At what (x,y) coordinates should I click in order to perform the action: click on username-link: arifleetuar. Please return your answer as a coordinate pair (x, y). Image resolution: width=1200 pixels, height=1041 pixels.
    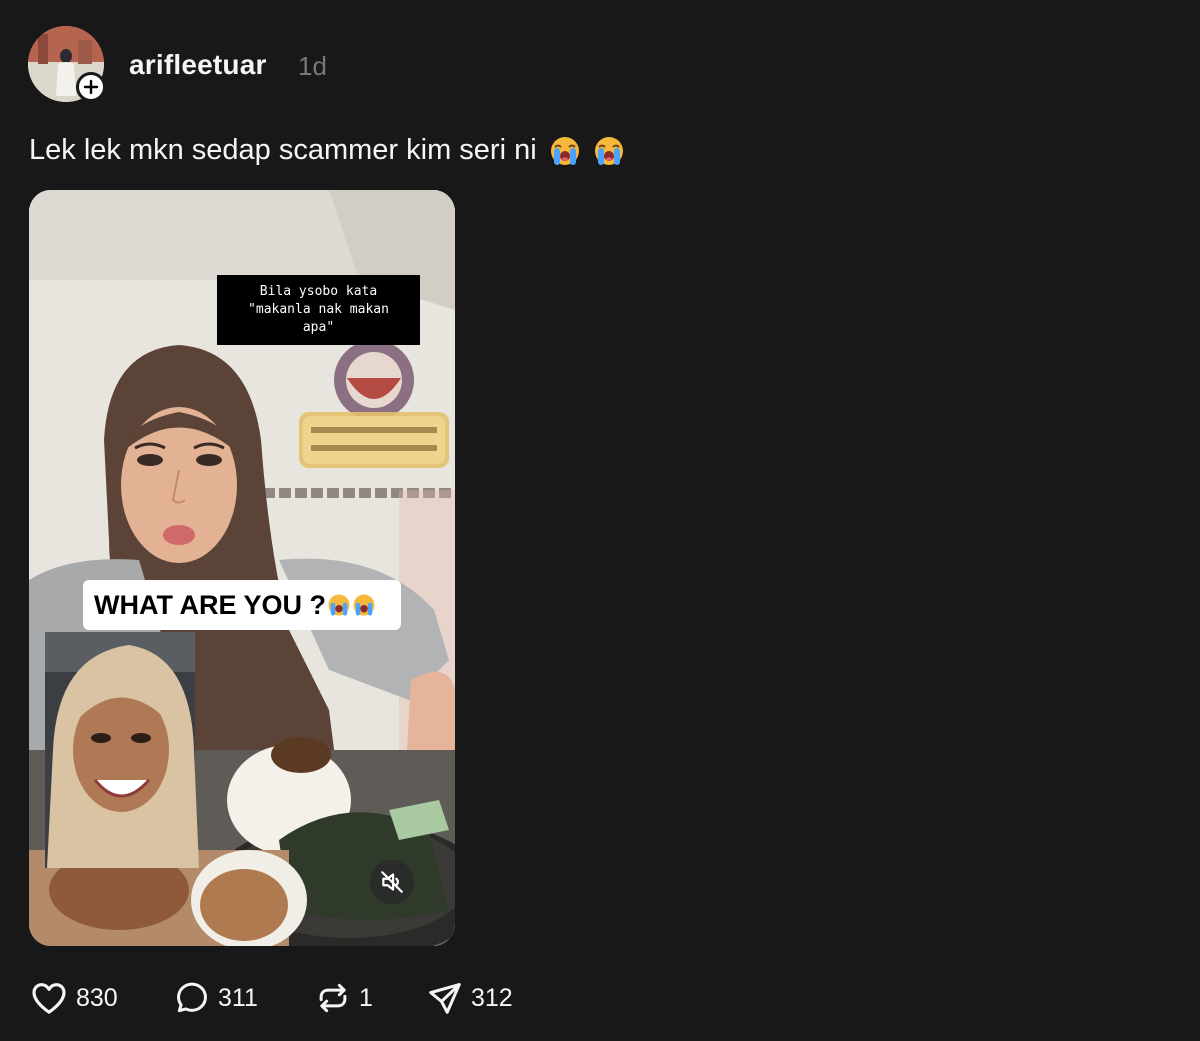
    Looking at the image, I should click on (198, 65).